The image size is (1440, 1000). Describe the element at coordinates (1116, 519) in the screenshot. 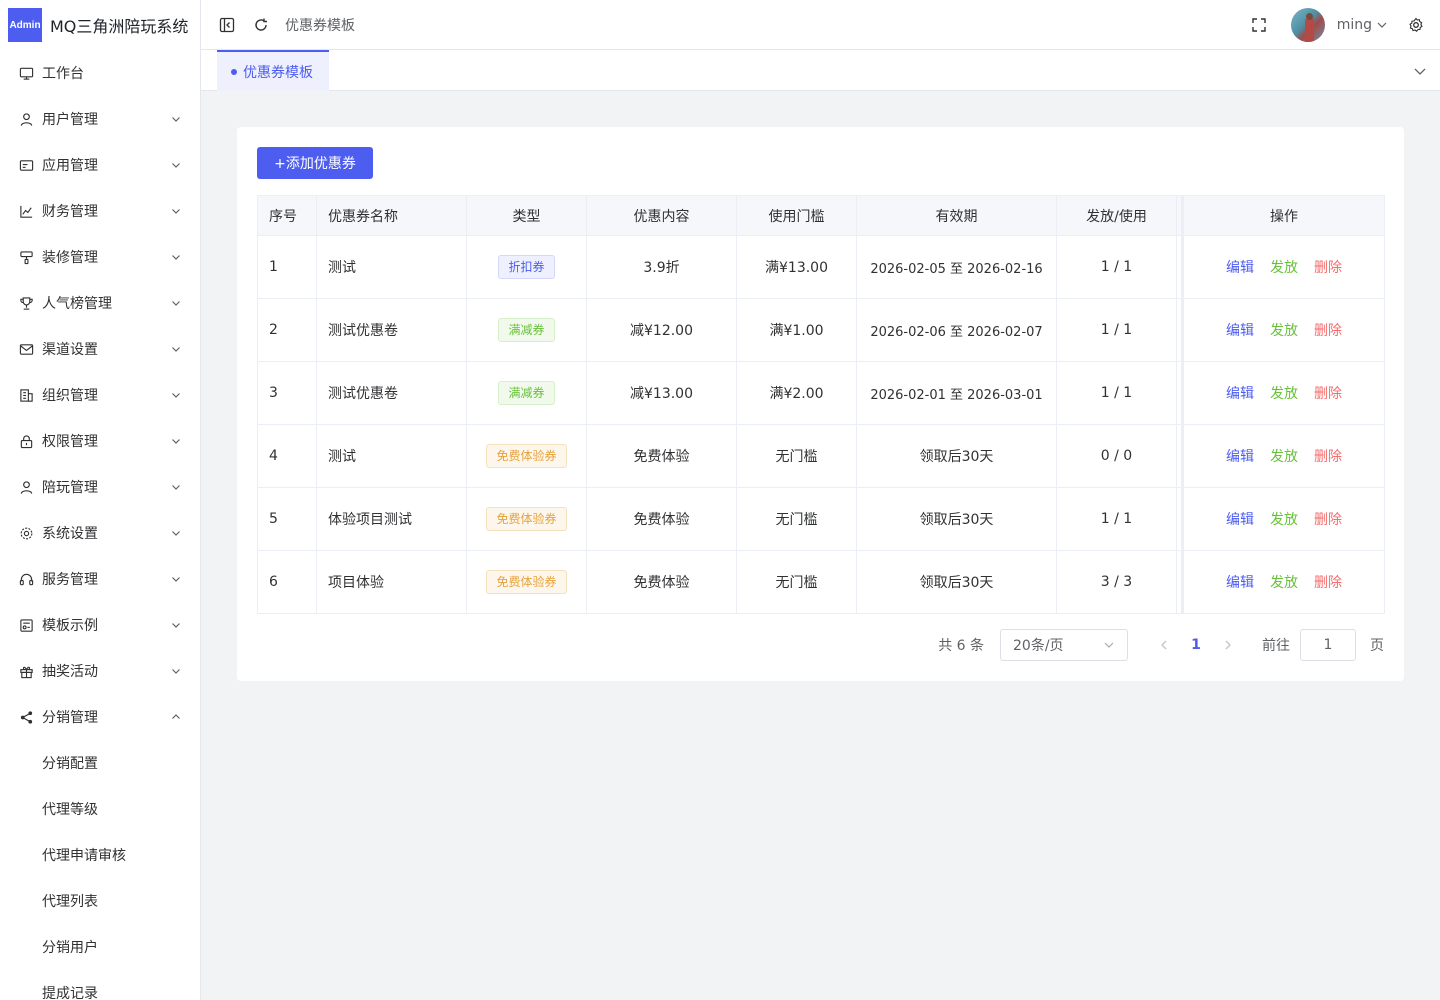

I see `cell-usage: 1 / 1` at that location.